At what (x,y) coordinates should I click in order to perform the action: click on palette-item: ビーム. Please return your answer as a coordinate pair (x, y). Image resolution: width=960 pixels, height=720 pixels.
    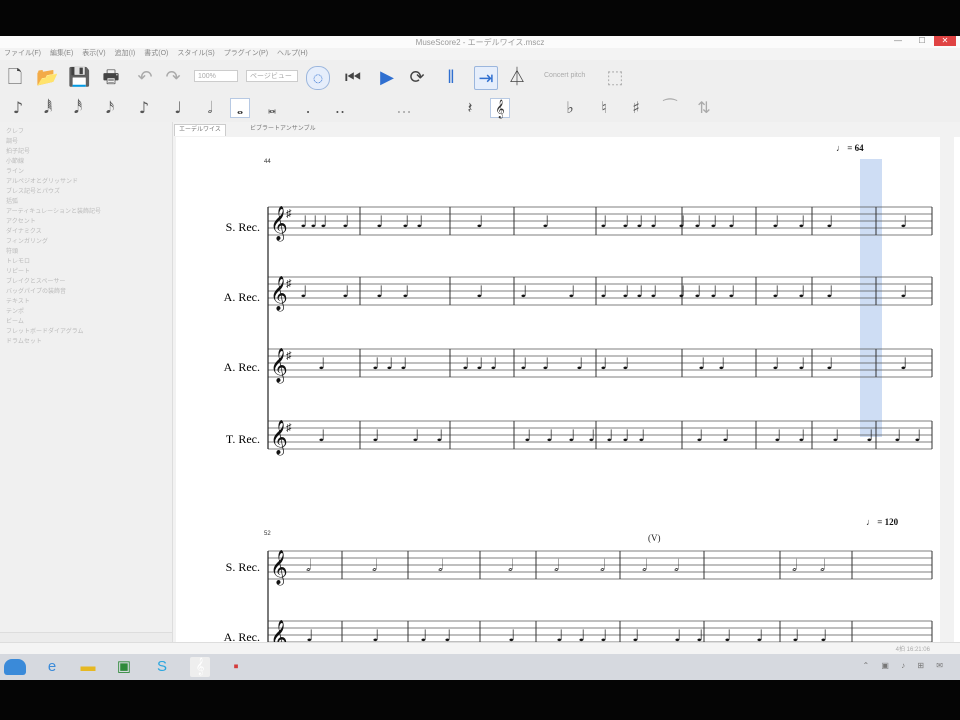
    Looking at the image, I should click on (15, 320).